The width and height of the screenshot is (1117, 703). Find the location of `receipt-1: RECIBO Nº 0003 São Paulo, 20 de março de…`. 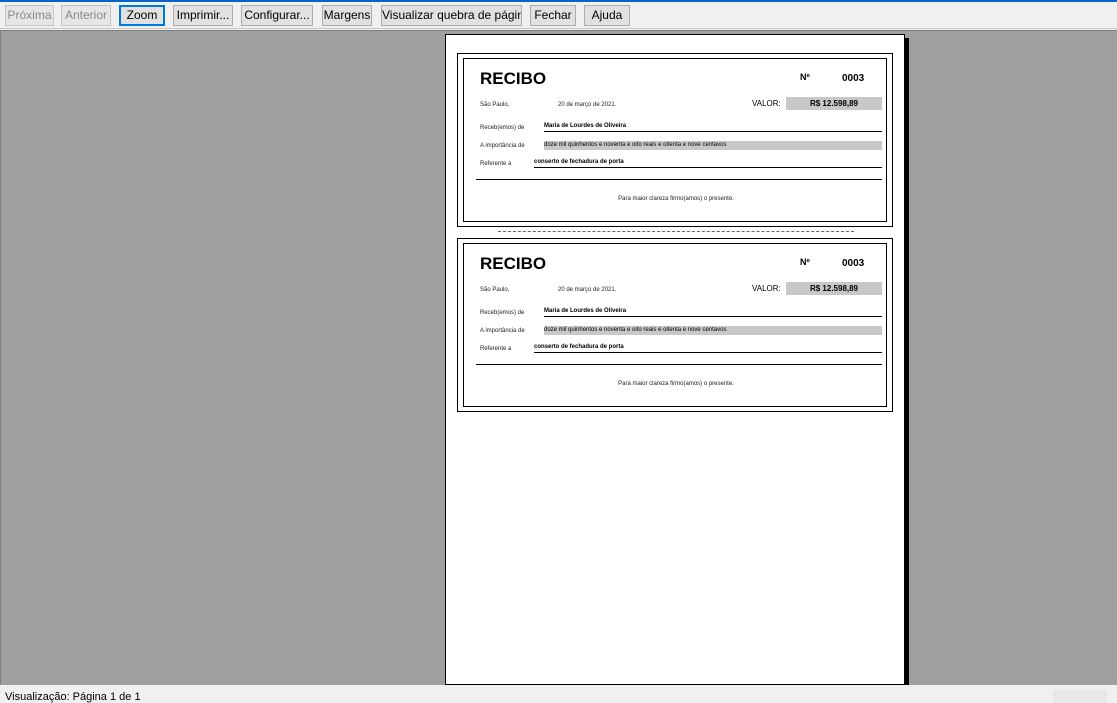

receipt-1: RECIBO Nº 0003 São Paulo, 20 de março de… is located at coordinates (675, 140).